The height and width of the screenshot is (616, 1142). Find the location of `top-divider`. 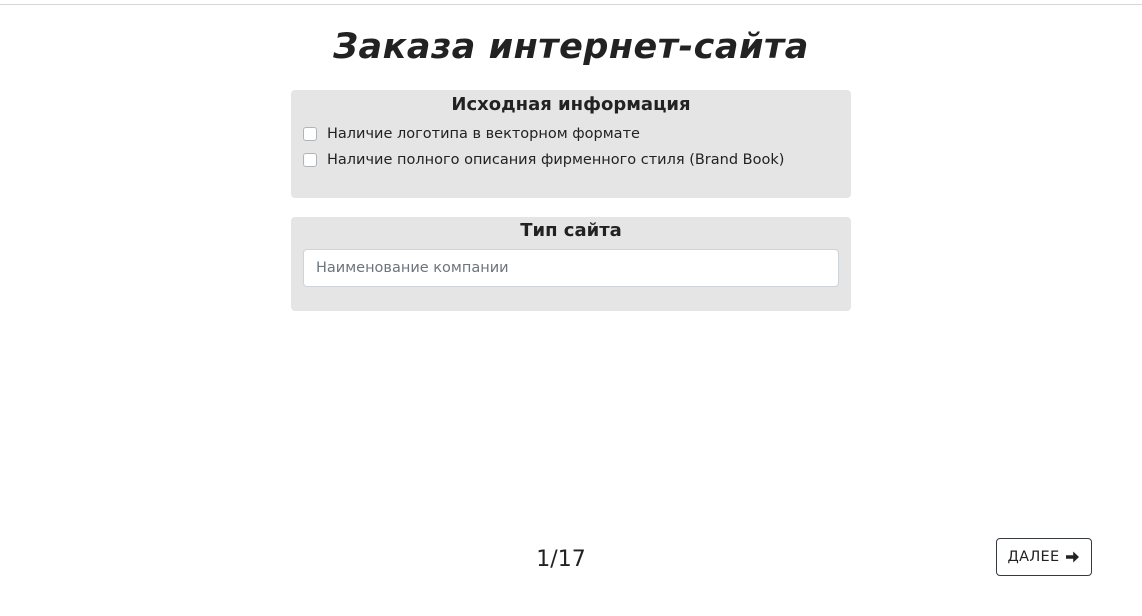

top-divider is located at coordinates (571, 4).